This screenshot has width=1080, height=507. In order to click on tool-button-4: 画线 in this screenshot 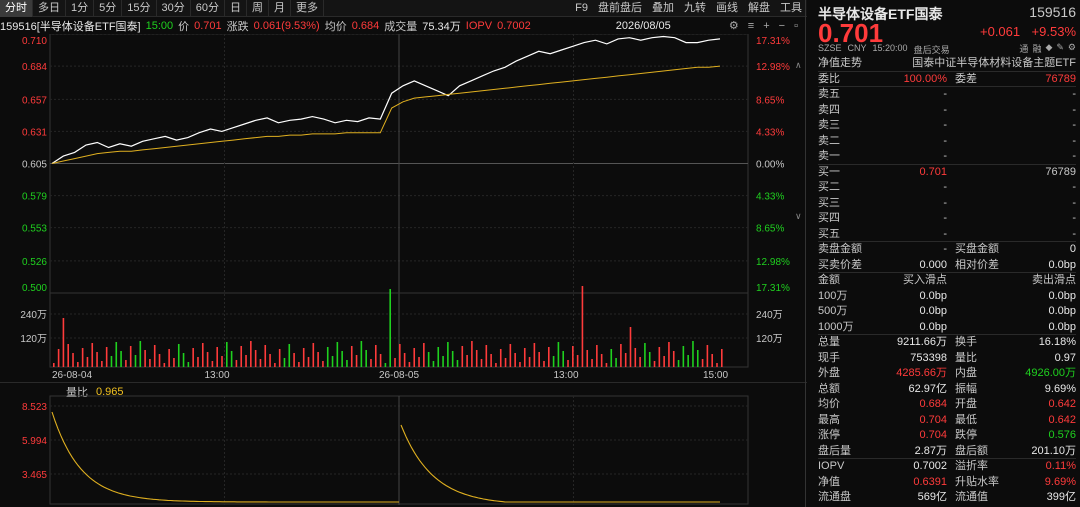, I will do `click(727, 8)`.